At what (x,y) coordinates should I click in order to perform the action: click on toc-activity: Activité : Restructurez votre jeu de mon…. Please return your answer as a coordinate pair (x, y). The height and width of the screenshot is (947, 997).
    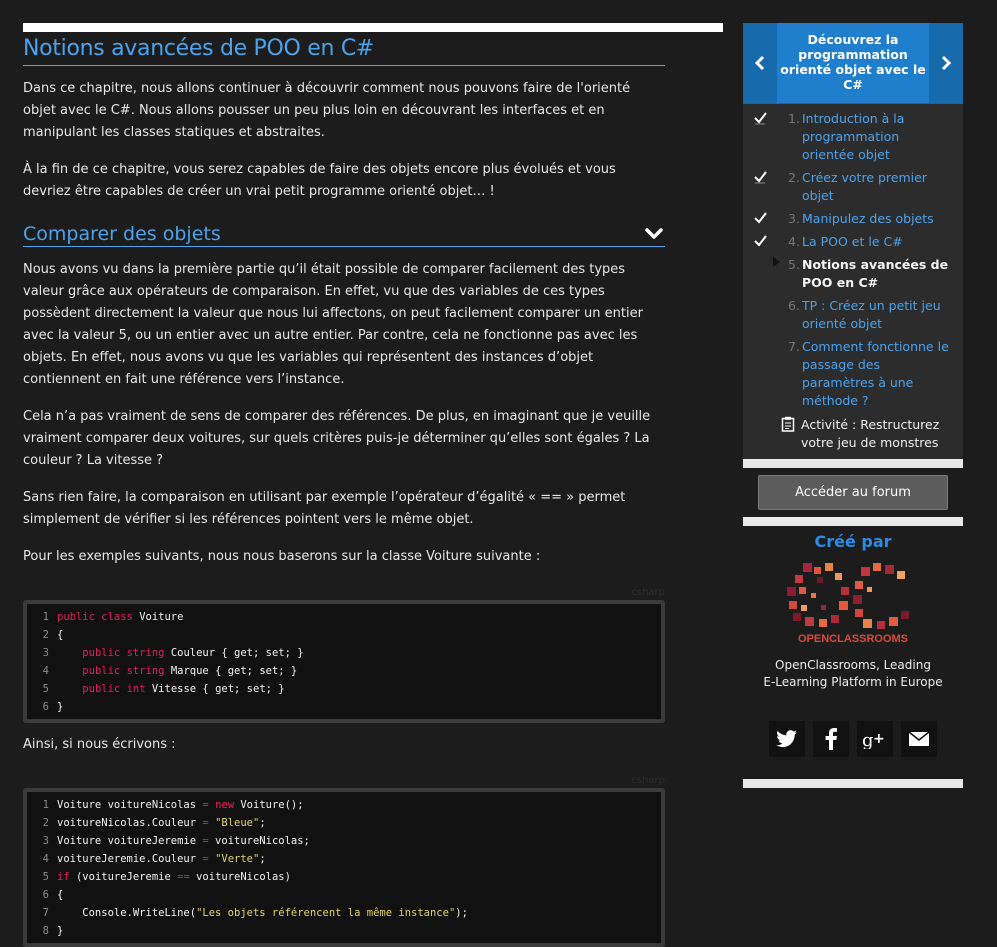
    Looking at the image, I should click on (853, 434).